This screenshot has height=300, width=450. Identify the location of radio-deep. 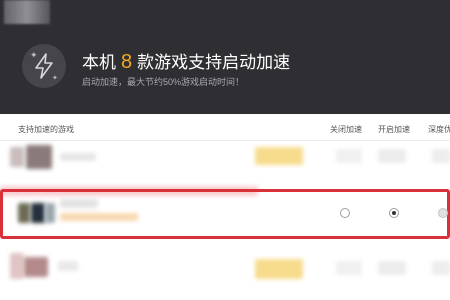
(443, 213).